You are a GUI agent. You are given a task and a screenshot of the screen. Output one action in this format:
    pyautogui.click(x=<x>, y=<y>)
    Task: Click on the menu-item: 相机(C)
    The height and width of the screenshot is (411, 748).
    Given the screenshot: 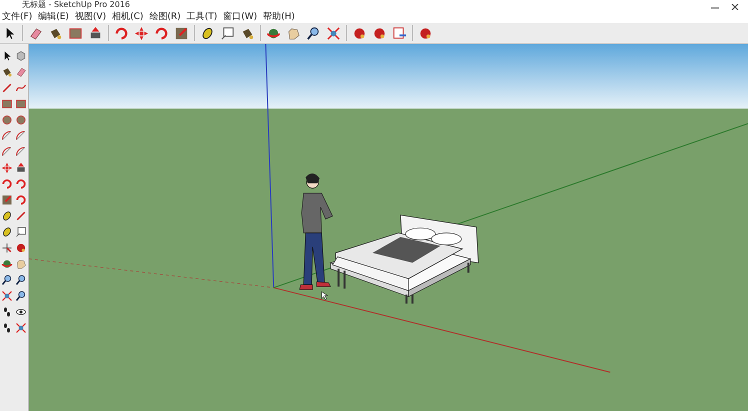 What is the action you would take?
    pyautogui.click(x=128, y=16)
    